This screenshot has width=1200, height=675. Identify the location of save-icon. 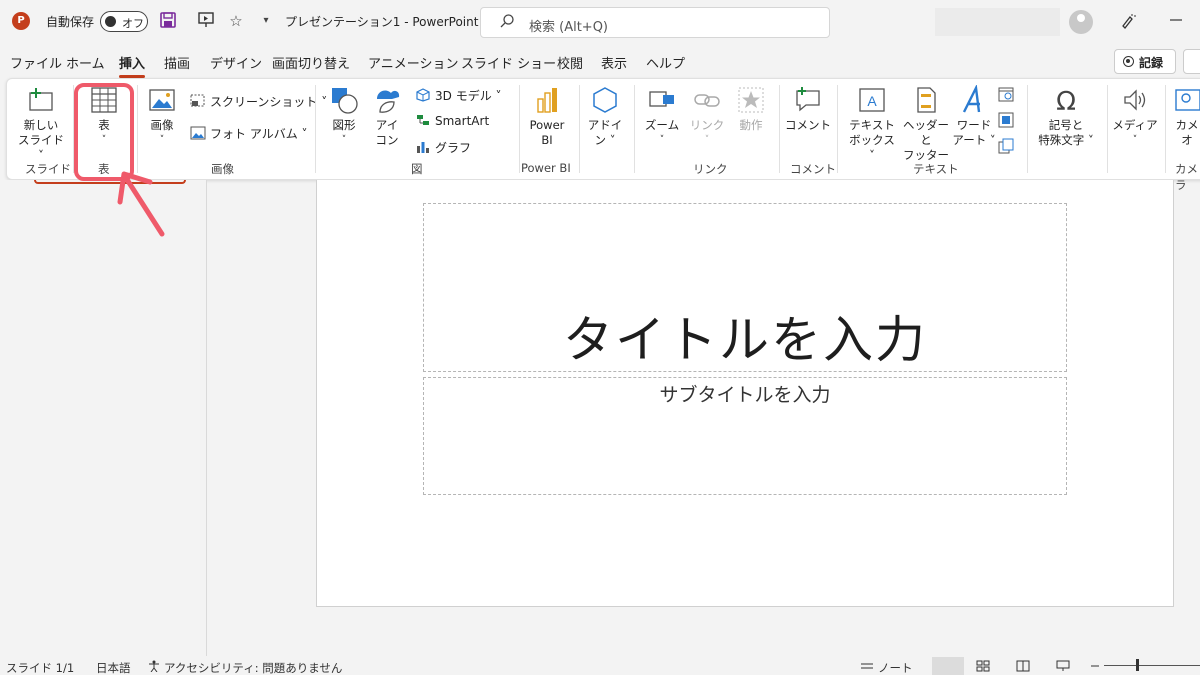
(168, 21).